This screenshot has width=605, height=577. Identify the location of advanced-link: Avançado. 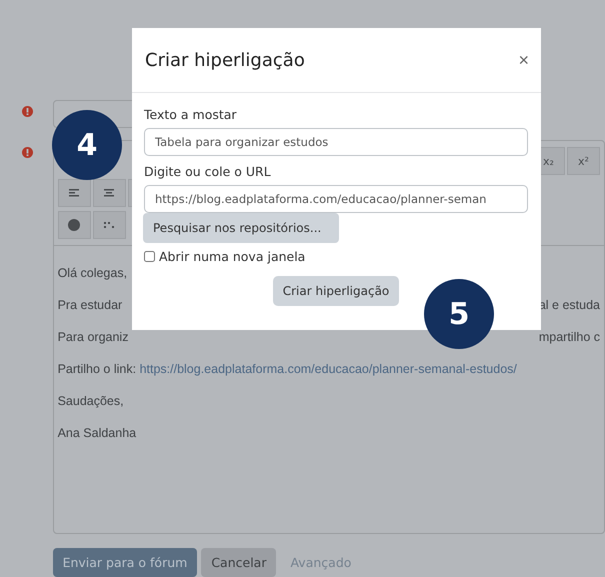
(321, 562).